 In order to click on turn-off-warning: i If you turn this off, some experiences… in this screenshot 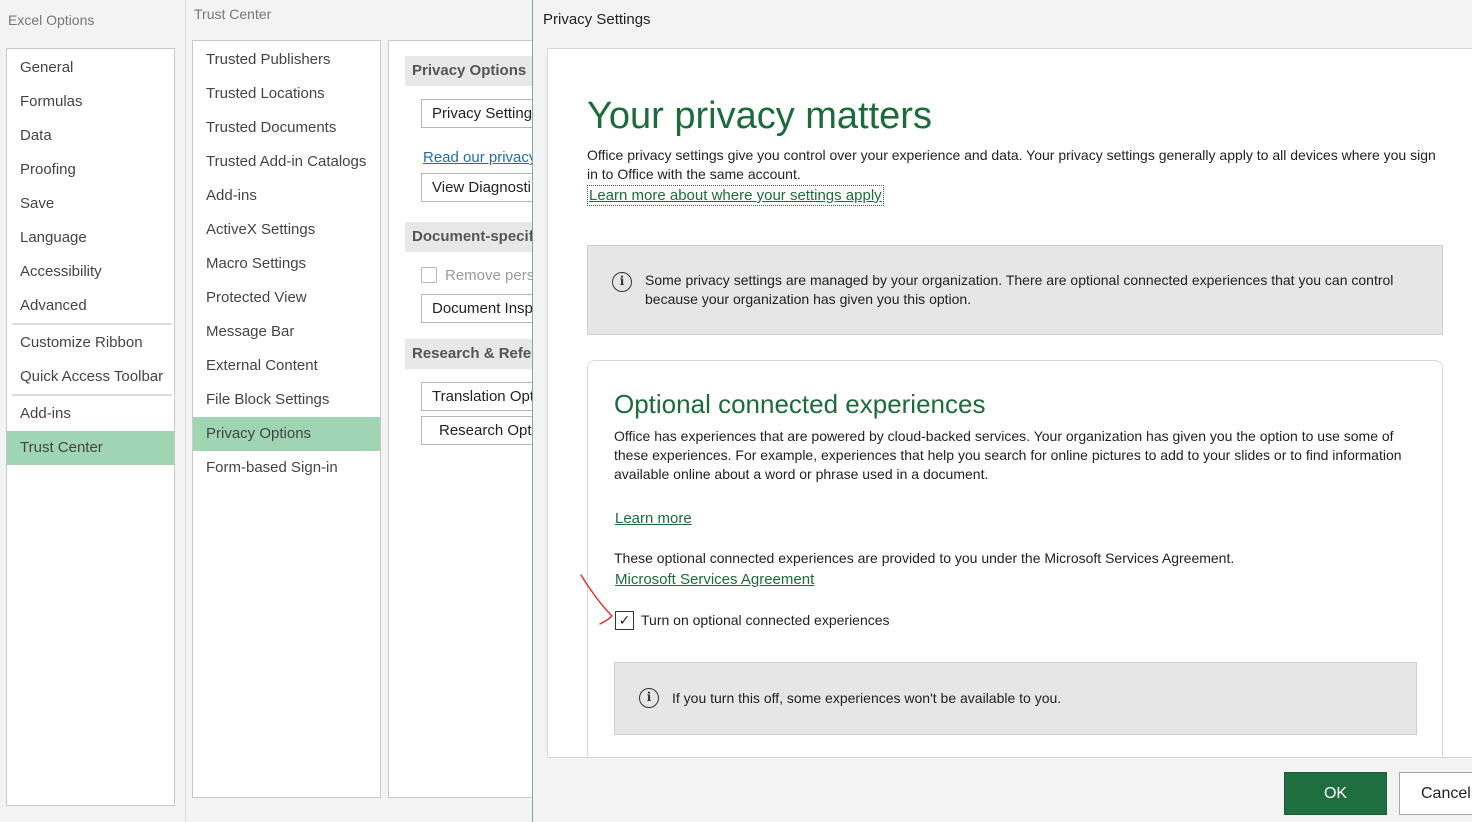, I will do `click(1015, 698)`.